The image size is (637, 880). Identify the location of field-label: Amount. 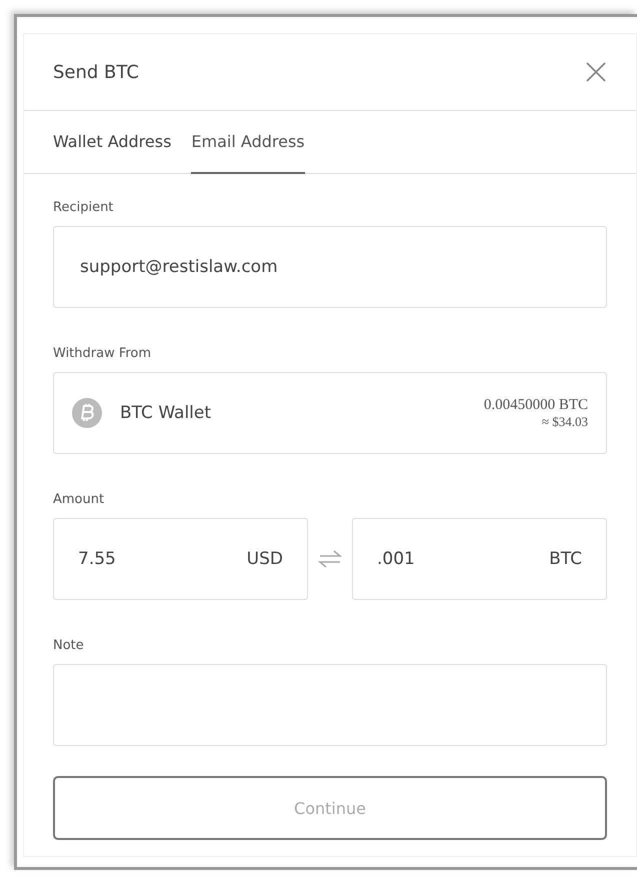
(79, 499).